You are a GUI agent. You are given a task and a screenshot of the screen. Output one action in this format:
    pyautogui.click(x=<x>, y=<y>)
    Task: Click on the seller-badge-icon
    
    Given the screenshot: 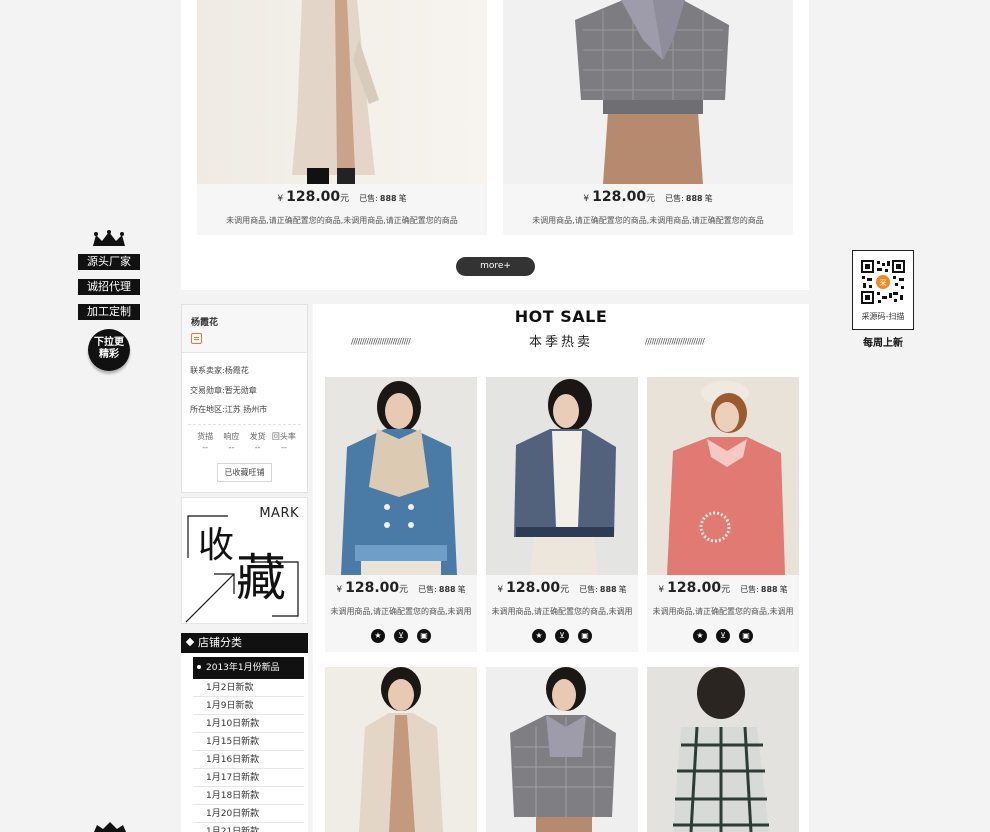 What is the action you would take?
    pyautogui.click(x=196, y=338)
    